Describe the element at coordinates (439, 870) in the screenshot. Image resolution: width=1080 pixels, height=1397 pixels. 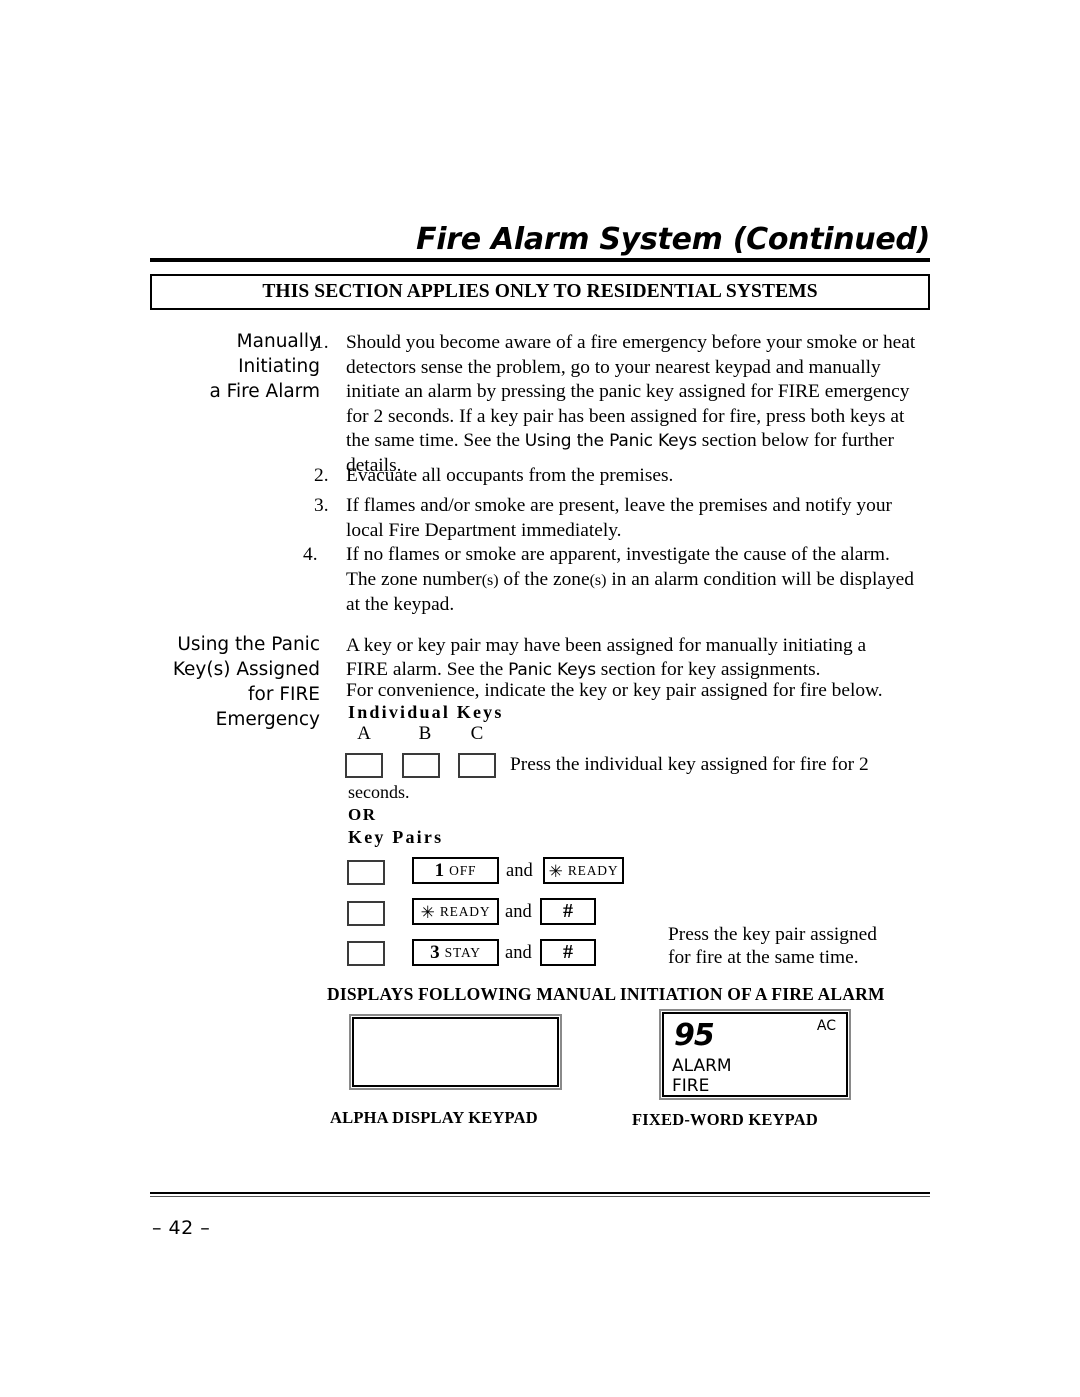
I see `key-button-1-off-number: 1` at that location.